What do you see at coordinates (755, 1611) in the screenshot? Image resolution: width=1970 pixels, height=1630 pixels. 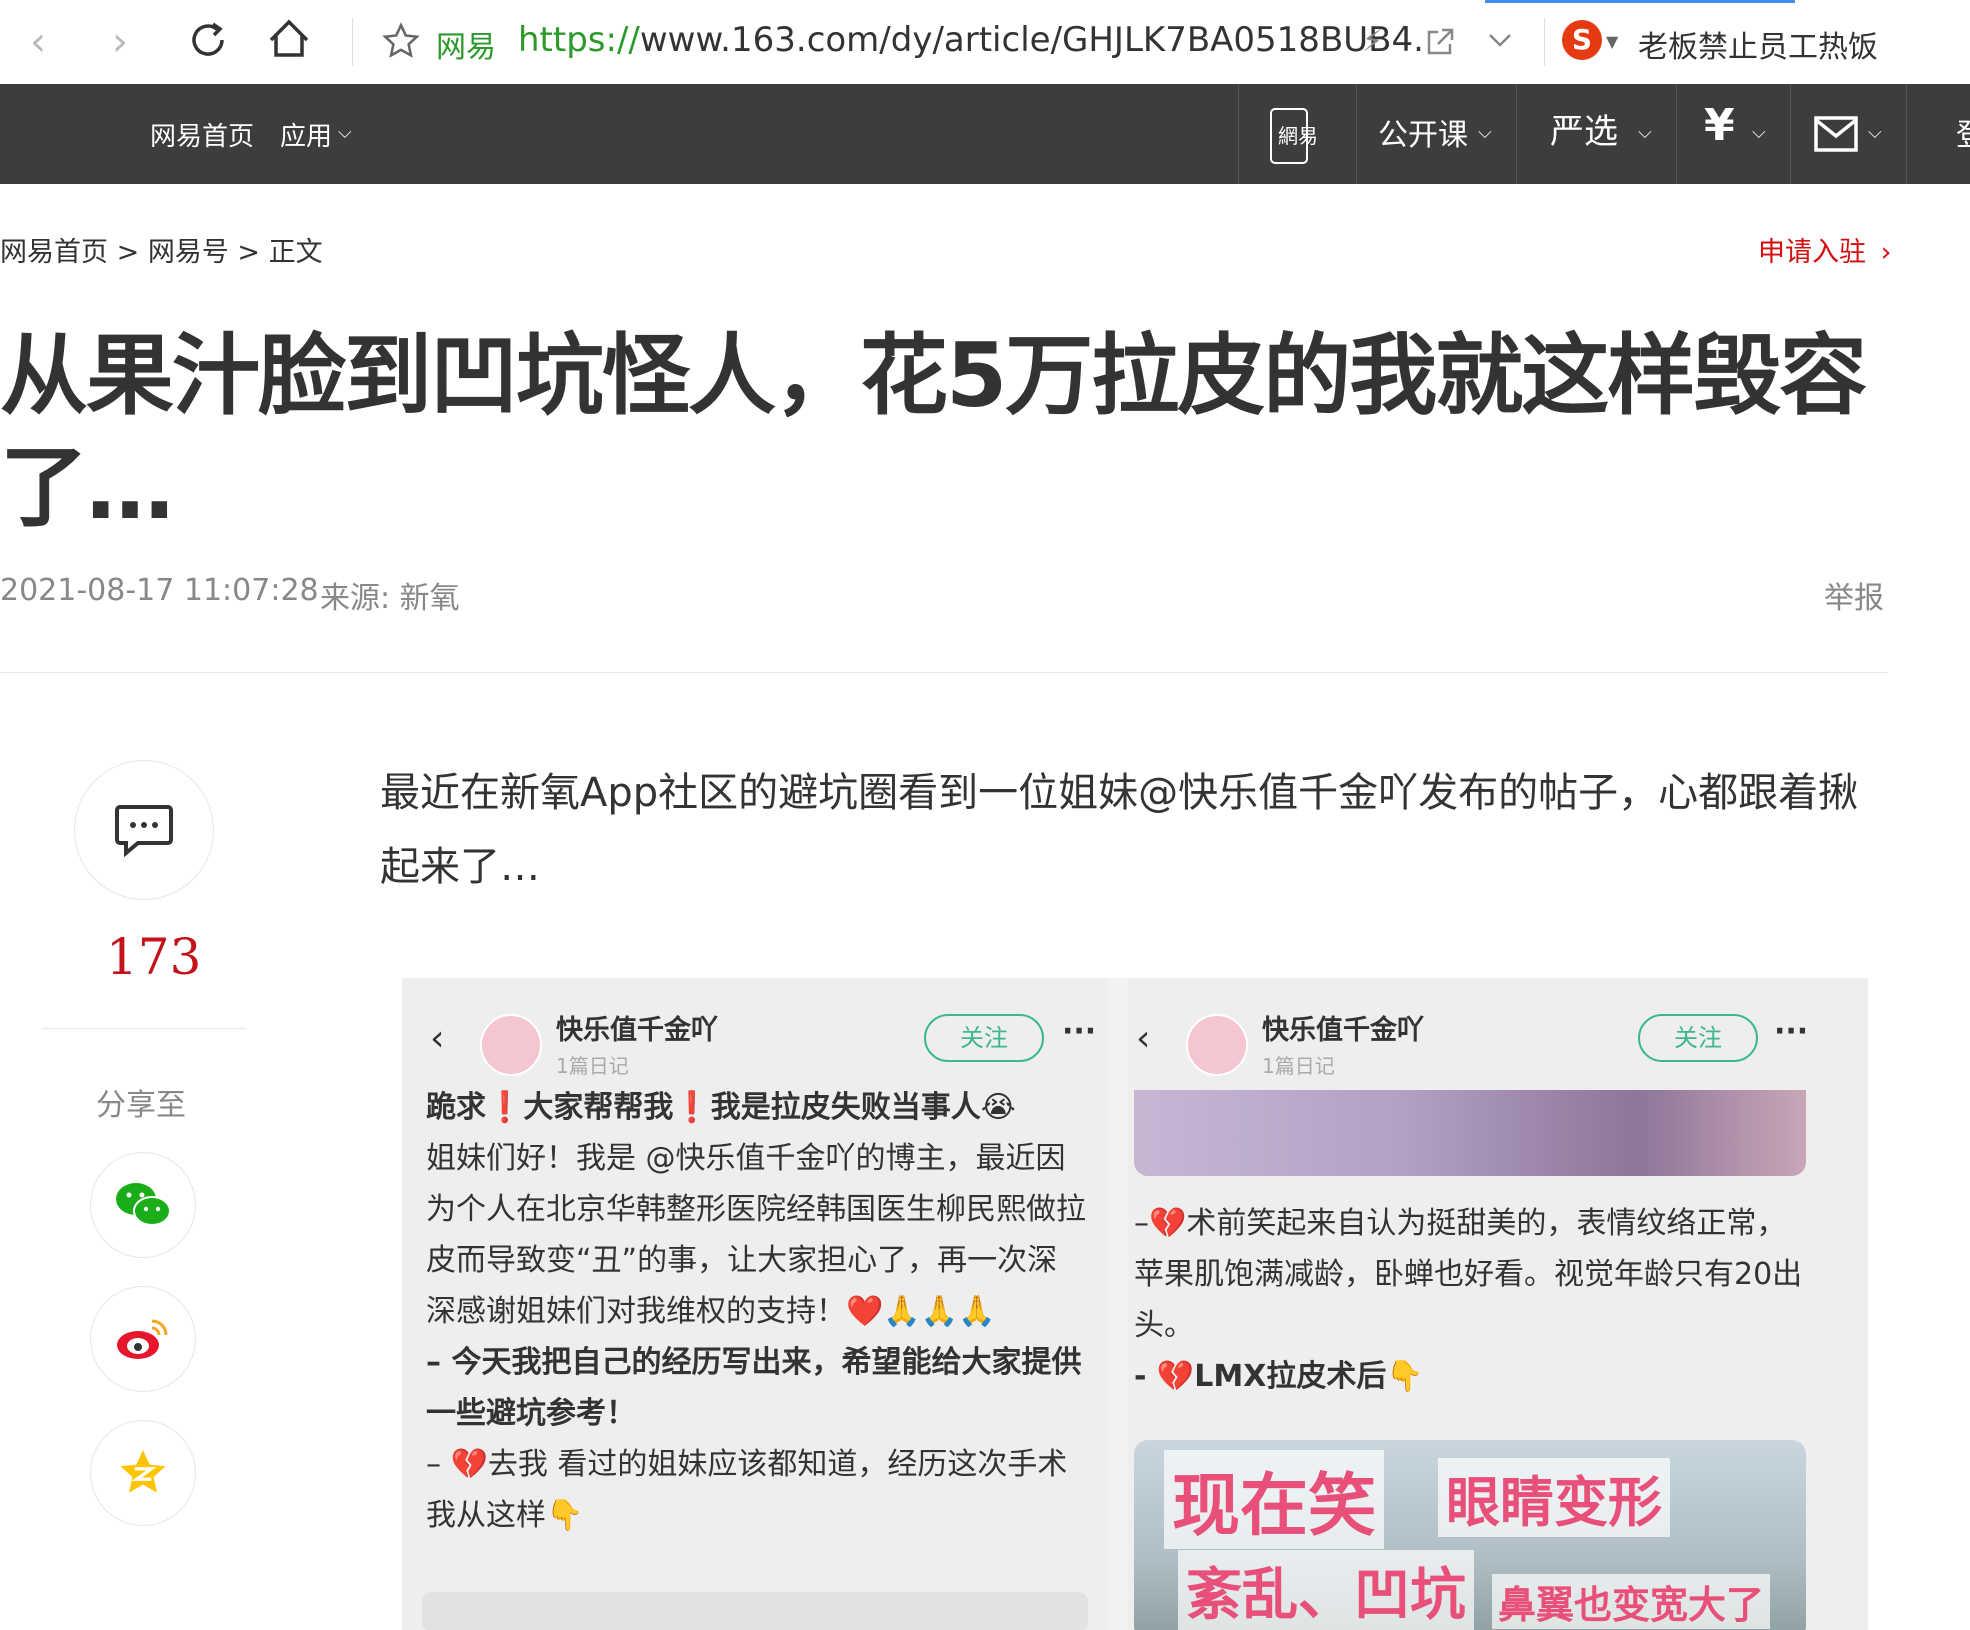 I see `photo-placeholder` at bounding box center [755, 1611].